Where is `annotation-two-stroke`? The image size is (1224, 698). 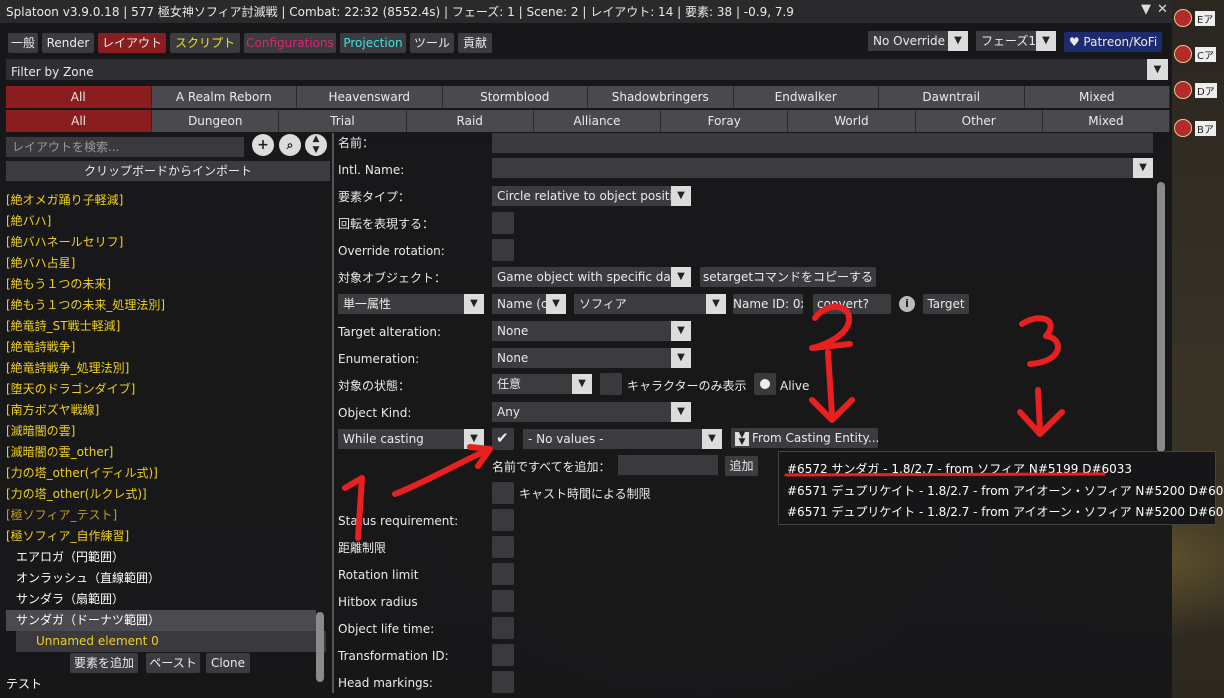
annotation-two-stroke is located at coordinates (831, 327).